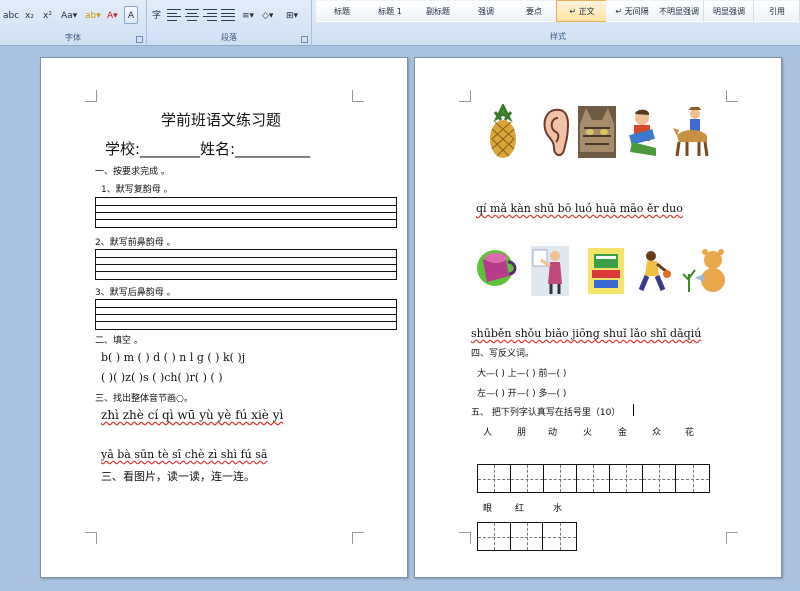 The width and height of the screenshot is (800, 591). What do you see at coordinates (135, 293) in the screenshot?
I see `section-1-3-heading: 3、默写后鼻韵母 。` at bounding box center [135, 293].